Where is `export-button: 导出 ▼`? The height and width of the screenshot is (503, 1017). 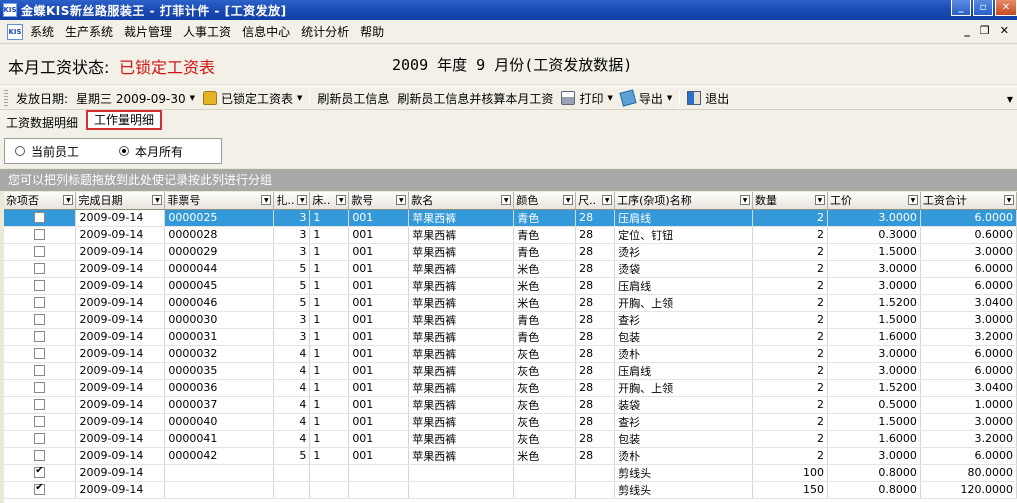 export-button: 导出 ▼ is located at coordinates (646, 98).